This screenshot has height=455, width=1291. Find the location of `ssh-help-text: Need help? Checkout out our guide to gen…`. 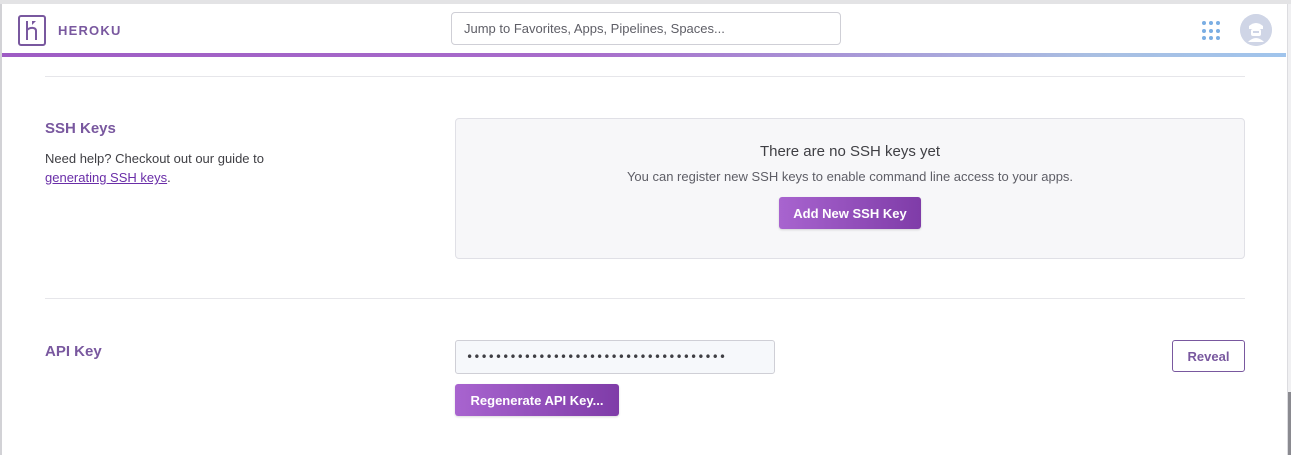

ssh-help-text: Need help? Checkout out our guide to gen… is located at coordinates (195, 168).